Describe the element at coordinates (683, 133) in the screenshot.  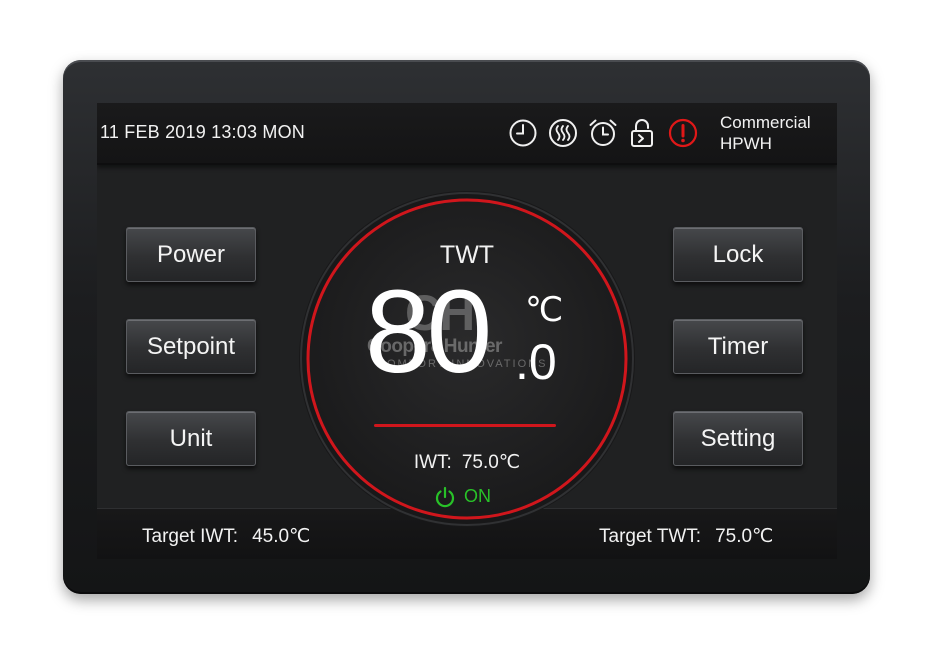
I see `warning-icon` at that location.